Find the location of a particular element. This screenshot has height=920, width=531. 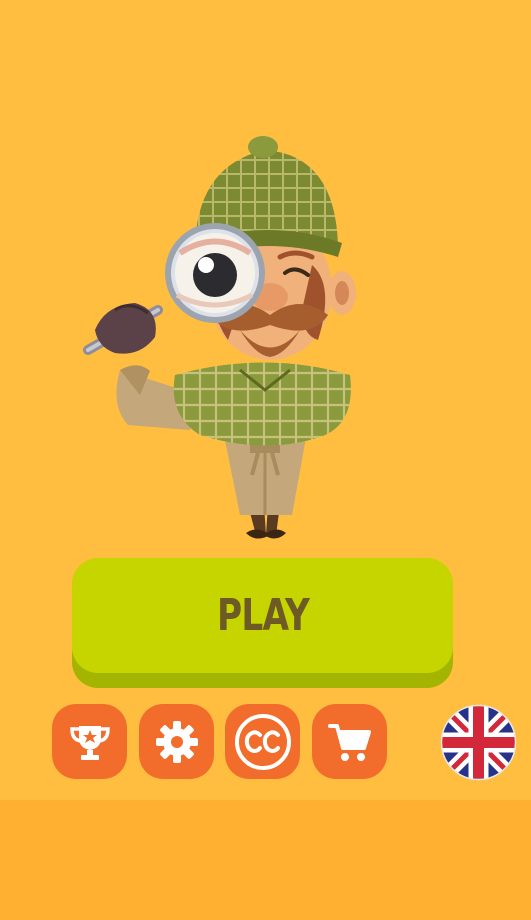

play-button-container: PLAY is located at coordinates (262, 623).